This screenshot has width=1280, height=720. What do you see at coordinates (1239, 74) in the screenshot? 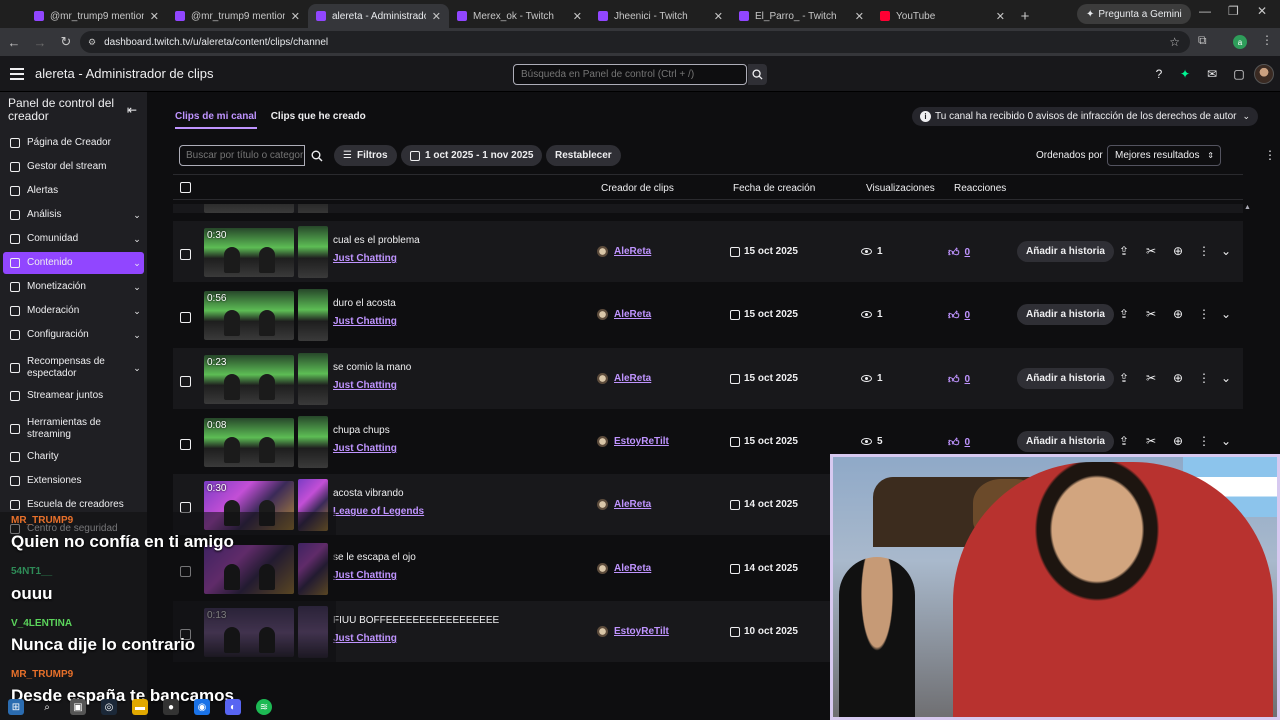
I see `whispers-icon: ▢` at bounding box center [1239, 74].